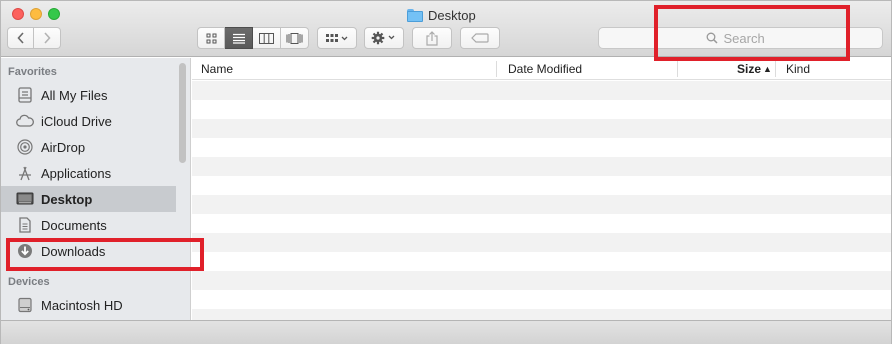 The image size is (892, 344). What do you see at coordinates (452, 15) in the screenshot?
I see `window-title-text: Desktop` at bounding box center [452, 15].